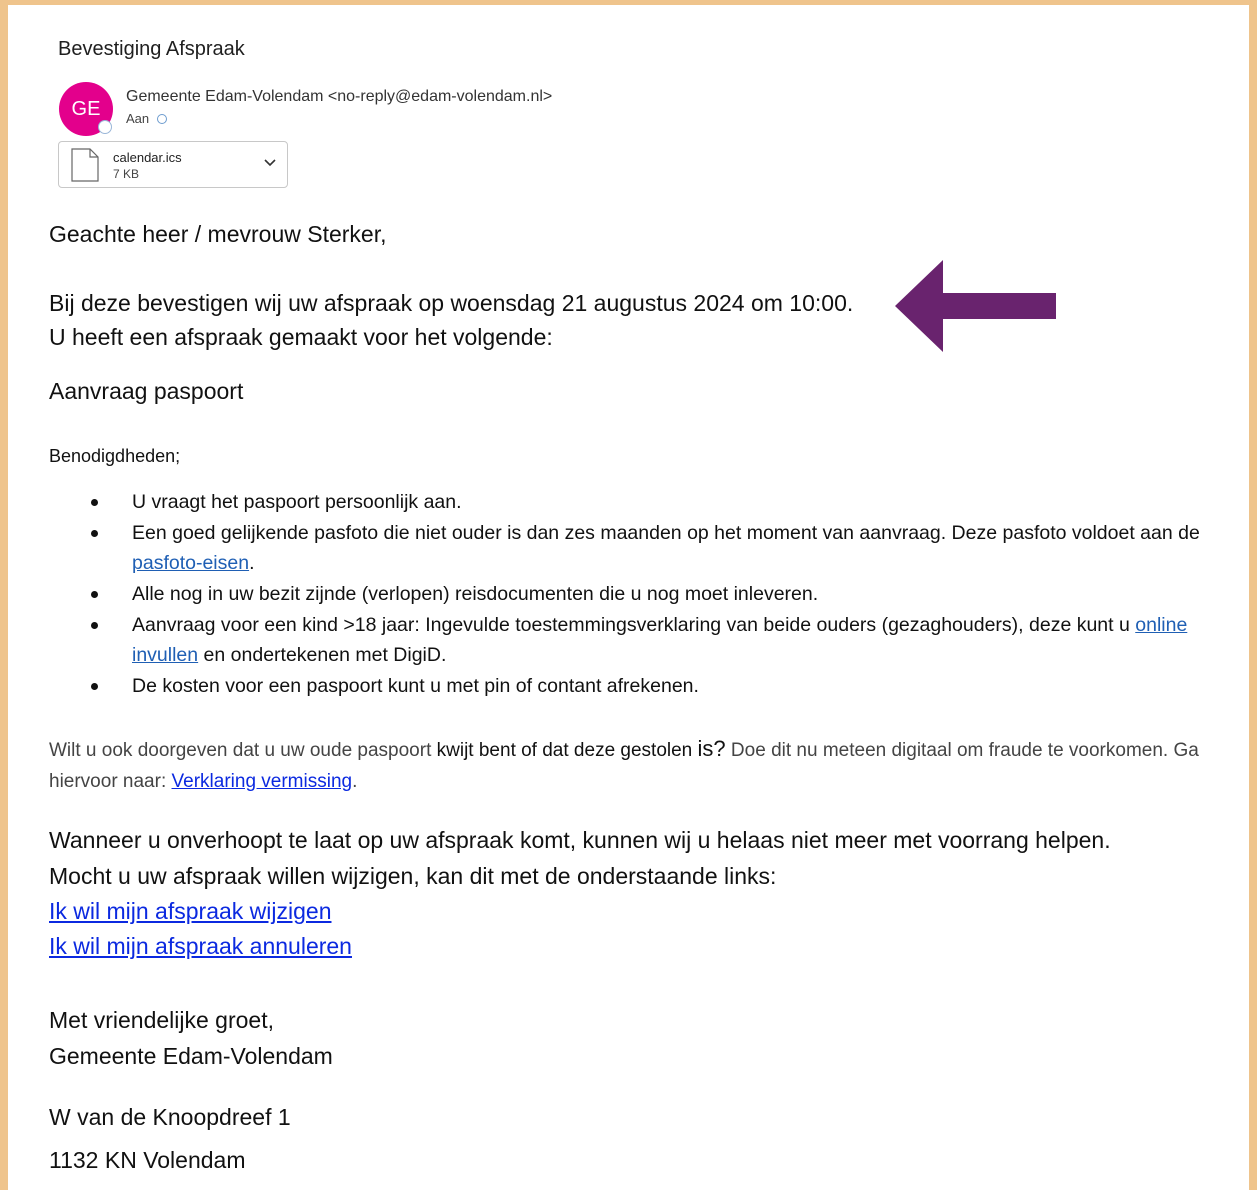  What do you see at coordinates (85, 165) in the screenshot?
I see `file-icon` at bounding box center [85, 165].